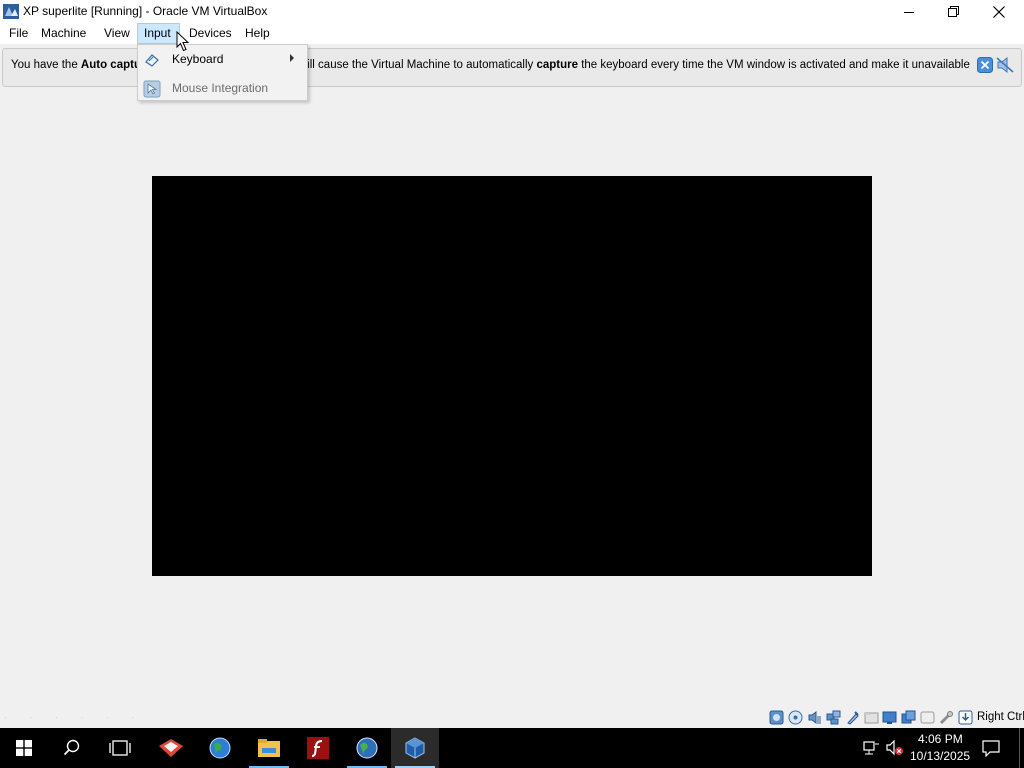 The width and height of the screenshot is (1024, 768). I want to click on keyboard-label: Keyboard, so click(198, 59).